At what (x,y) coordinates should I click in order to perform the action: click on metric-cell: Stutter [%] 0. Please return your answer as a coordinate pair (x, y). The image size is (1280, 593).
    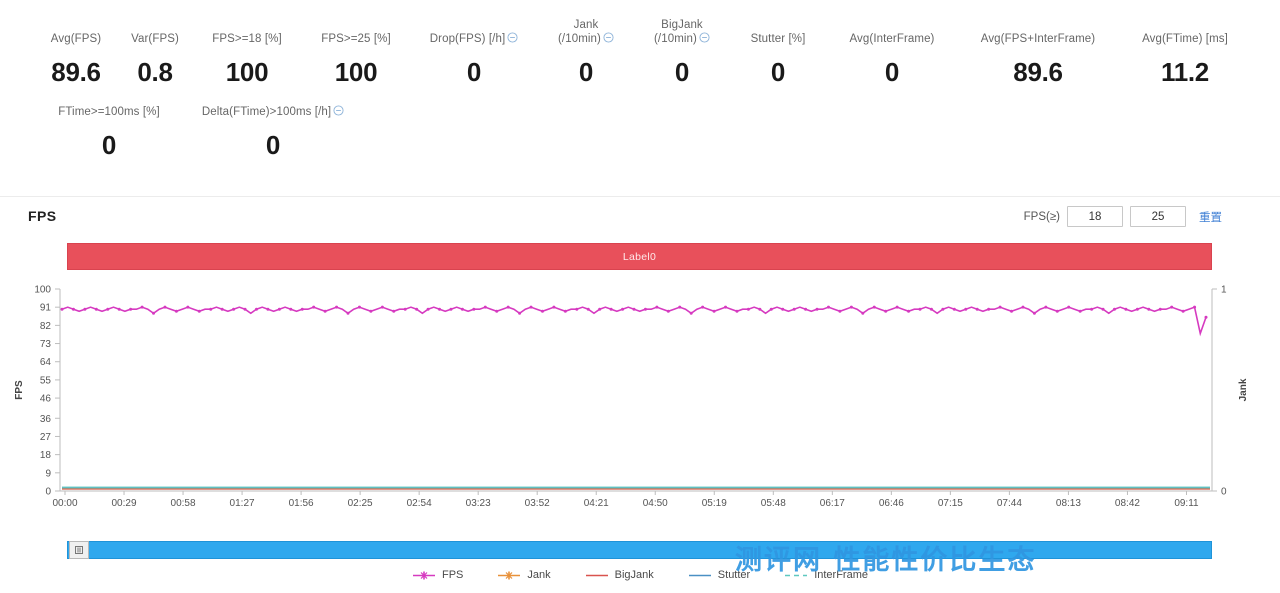
    Looking at the image, I should click on (778, 59).